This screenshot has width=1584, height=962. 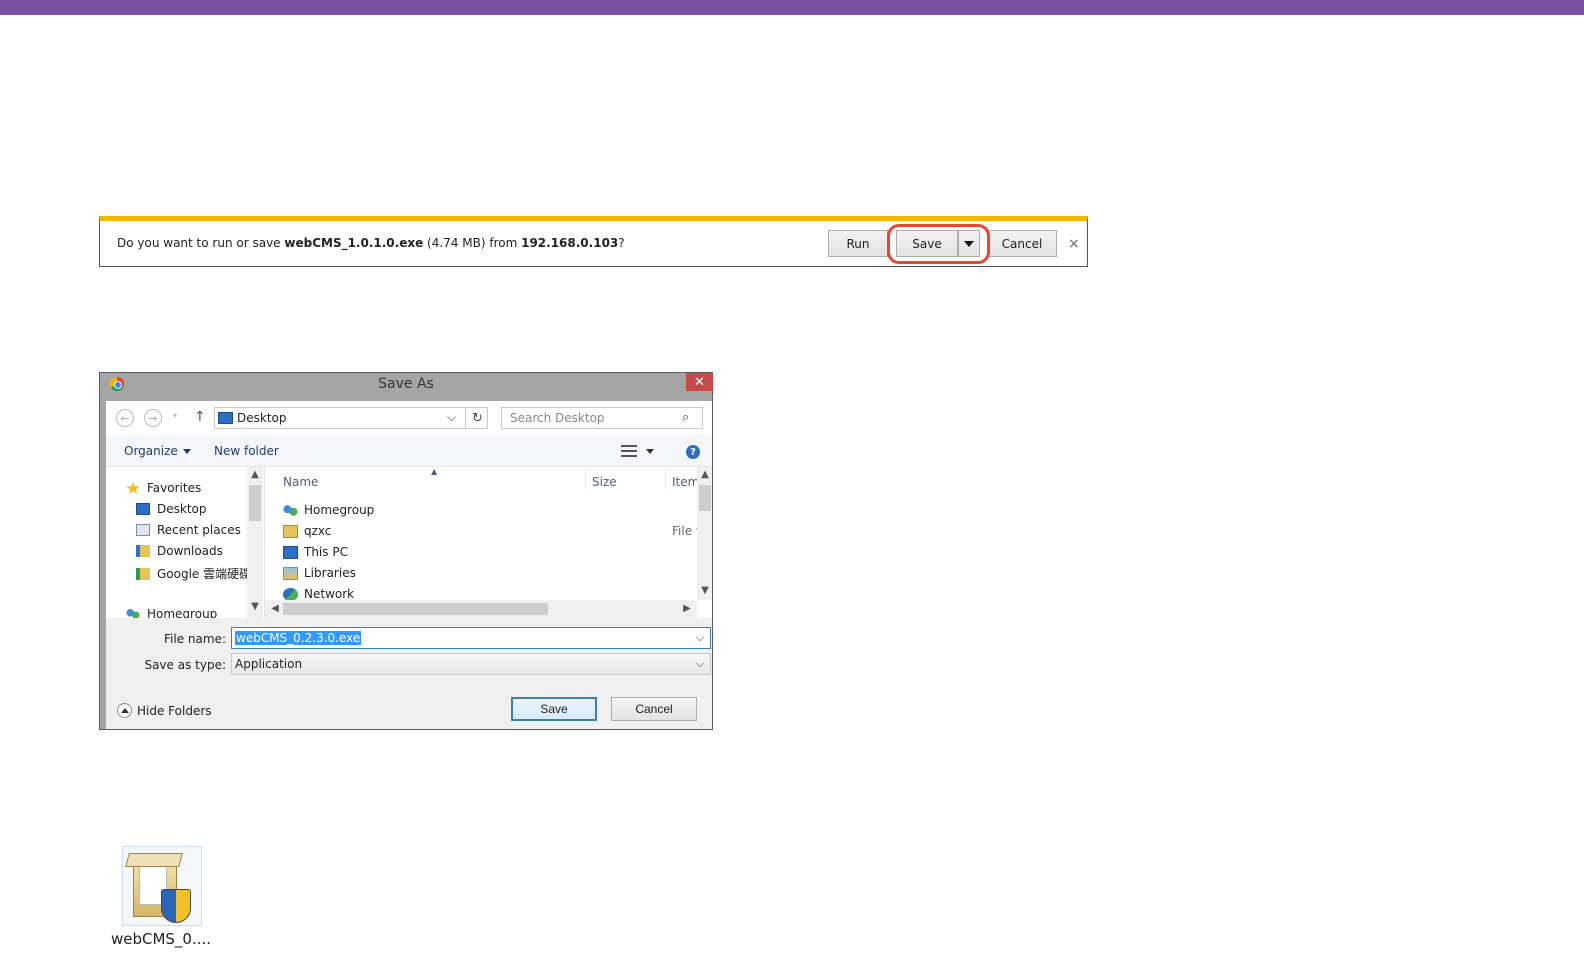 What do you see at coordinates (554, 709) in the screenshot?
I see `dialog-save-button: Save` at bounding box center [554, 709].